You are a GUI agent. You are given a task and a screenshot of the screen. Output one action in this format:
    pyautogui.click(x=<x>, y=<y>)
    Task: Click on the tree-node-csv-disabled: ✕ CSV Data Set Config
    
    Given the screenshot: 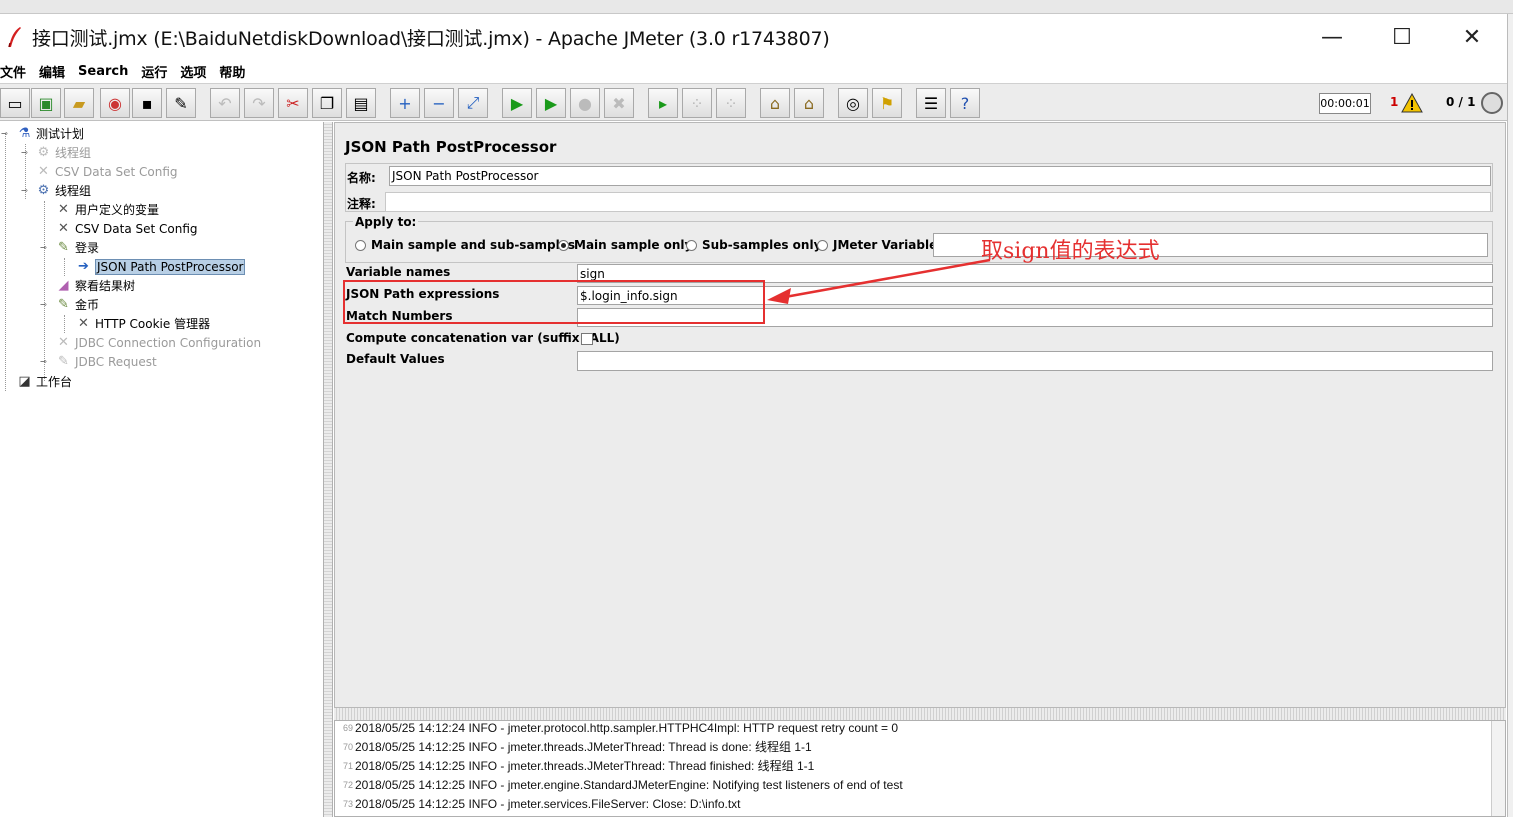 What is the action you would take?
    pyautogui.click(x=106, y=171)
    